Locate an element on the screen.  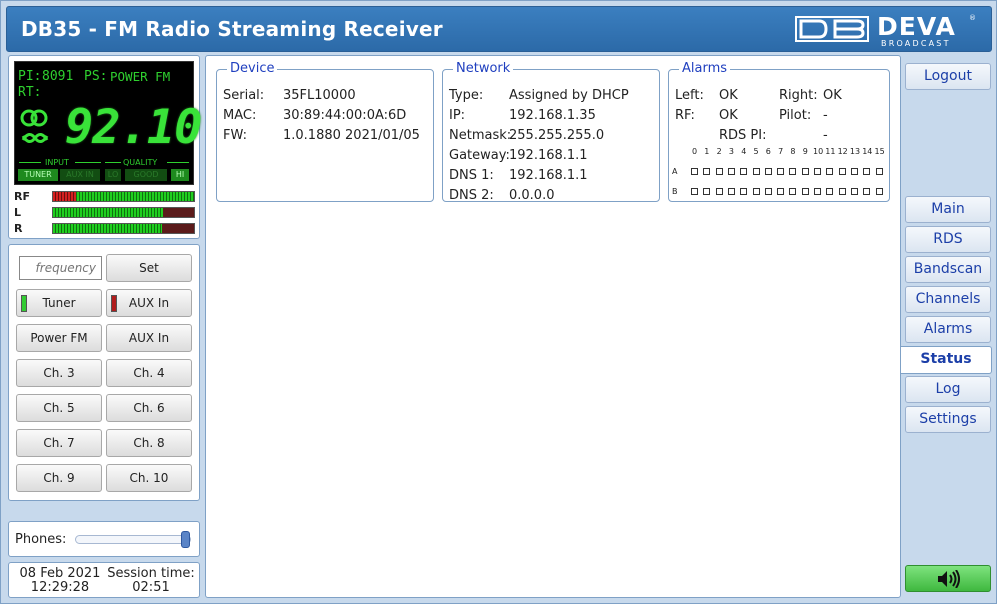
frequency-input is located at coordinates (60, 268).